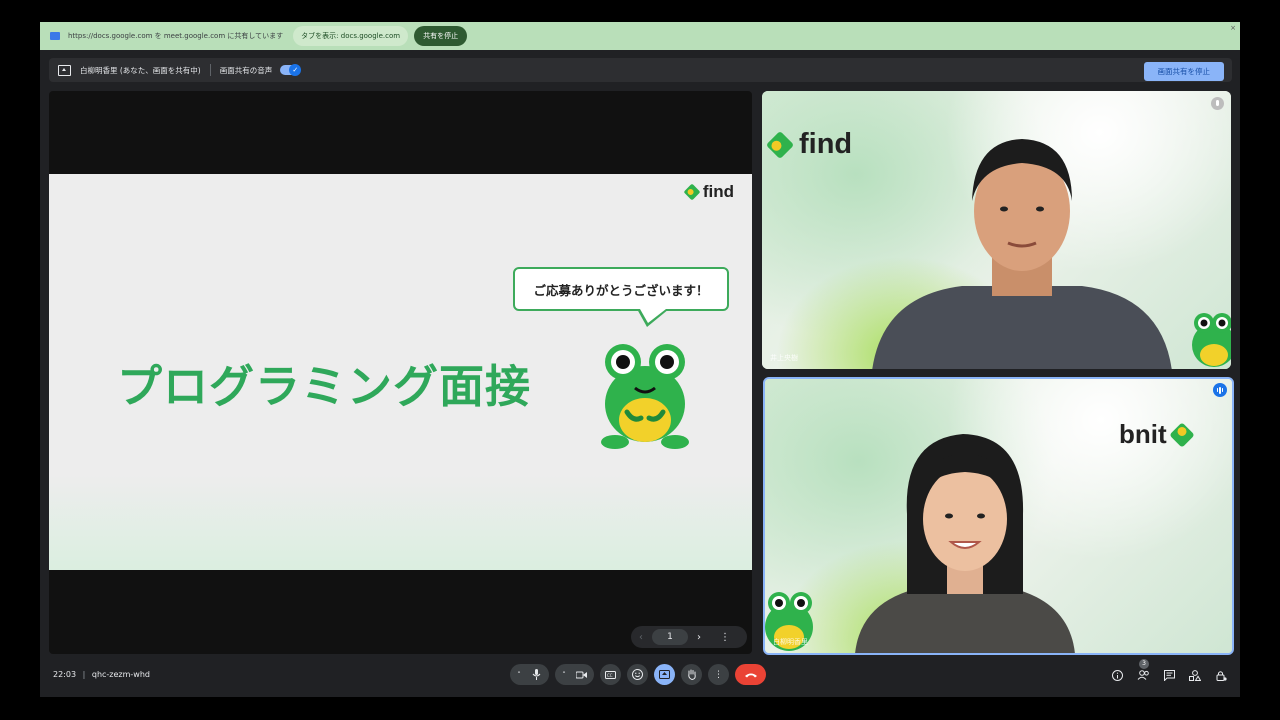  I want to click on speaking-indicator-icon, so click(1220, 390).